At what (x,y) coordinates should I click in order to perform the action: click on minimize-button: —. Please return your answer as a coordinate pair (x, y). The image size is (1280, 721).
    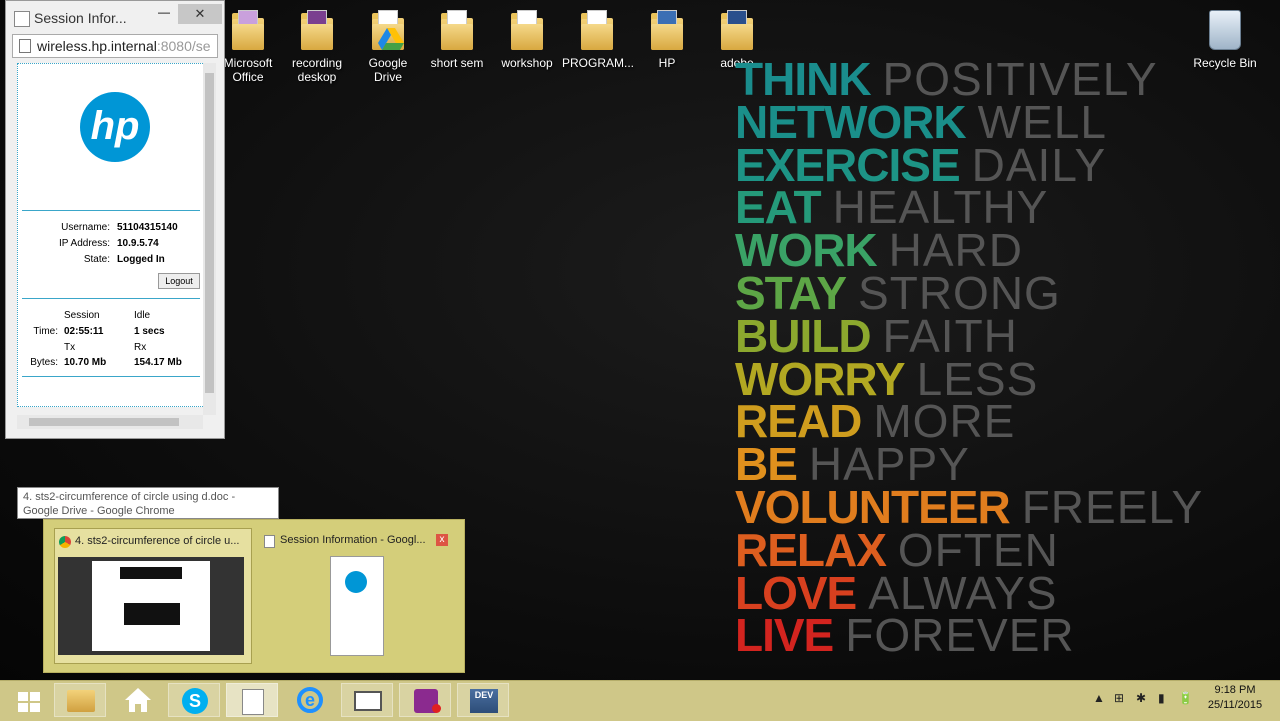
    Looking at the image, I should click on (164, 12).